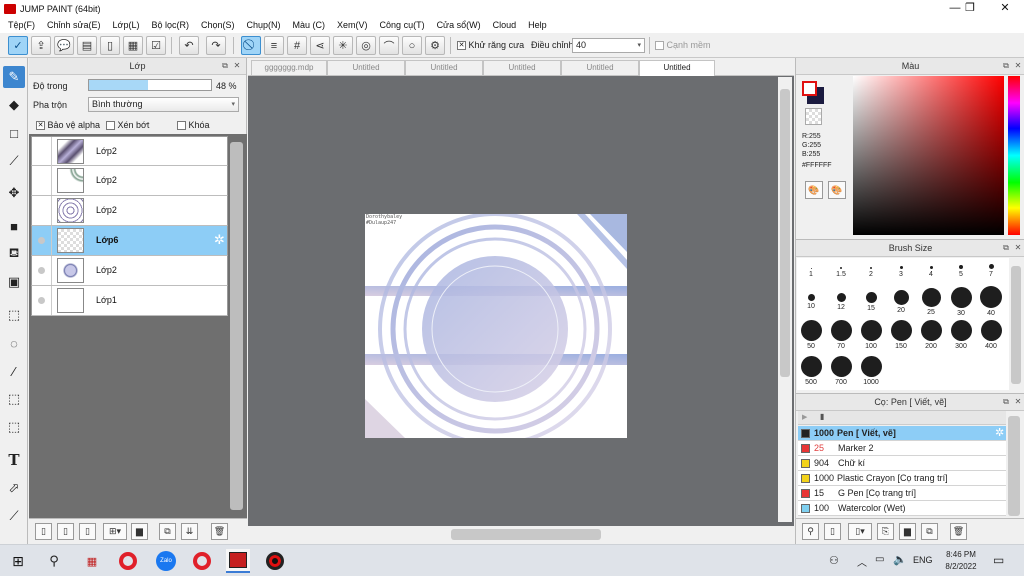 The width and height of the screenshot is (1024, 576). What do you see at coordinates (834, 560) in the screenshot?
I see `people-icon: ⚇` at bounding box center [834, 560].